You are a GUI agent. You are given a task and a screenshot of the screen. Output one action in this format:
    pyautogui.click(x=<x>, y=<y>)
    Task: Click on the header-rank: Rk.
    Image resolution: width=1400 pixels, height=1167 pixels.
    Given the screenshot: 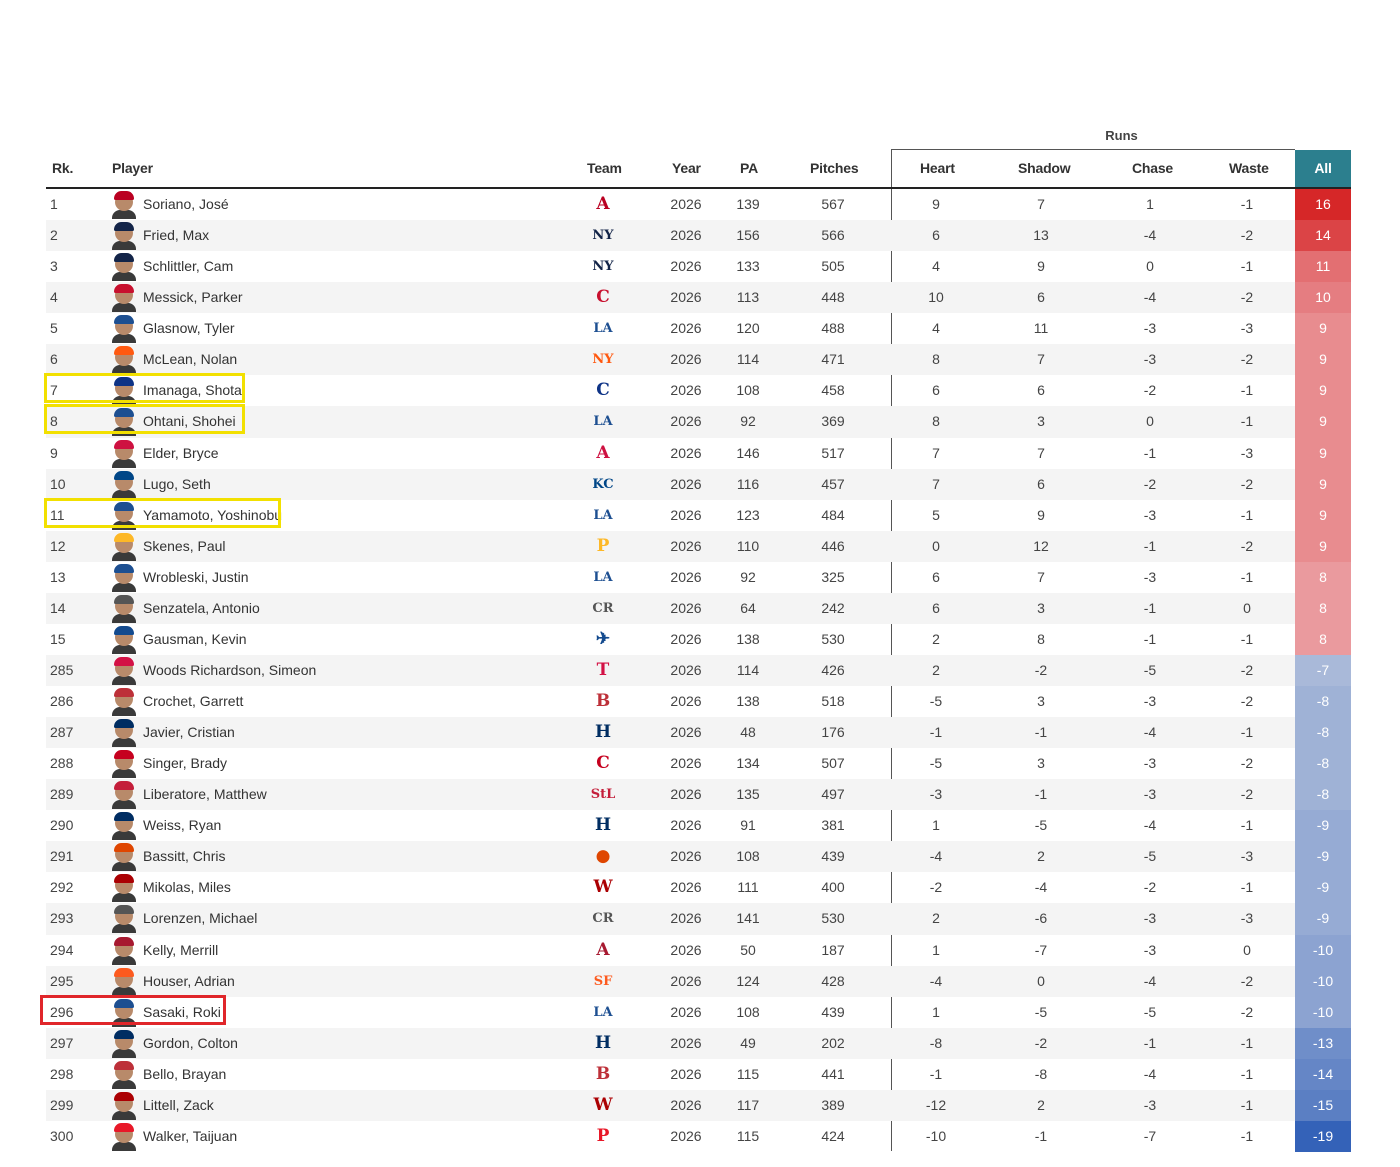 What is the action you would take?
    pyautogui.click(x=62, y=168)
    